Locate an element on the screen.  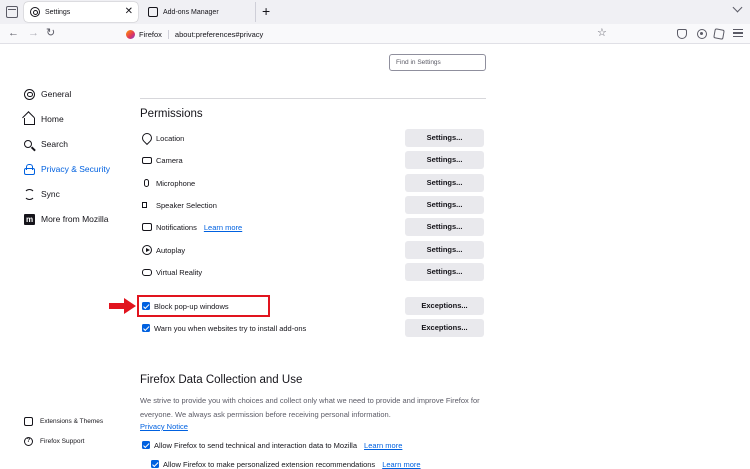
permission-row-autoplay: Autoplay is located at coordinates (163, 250).